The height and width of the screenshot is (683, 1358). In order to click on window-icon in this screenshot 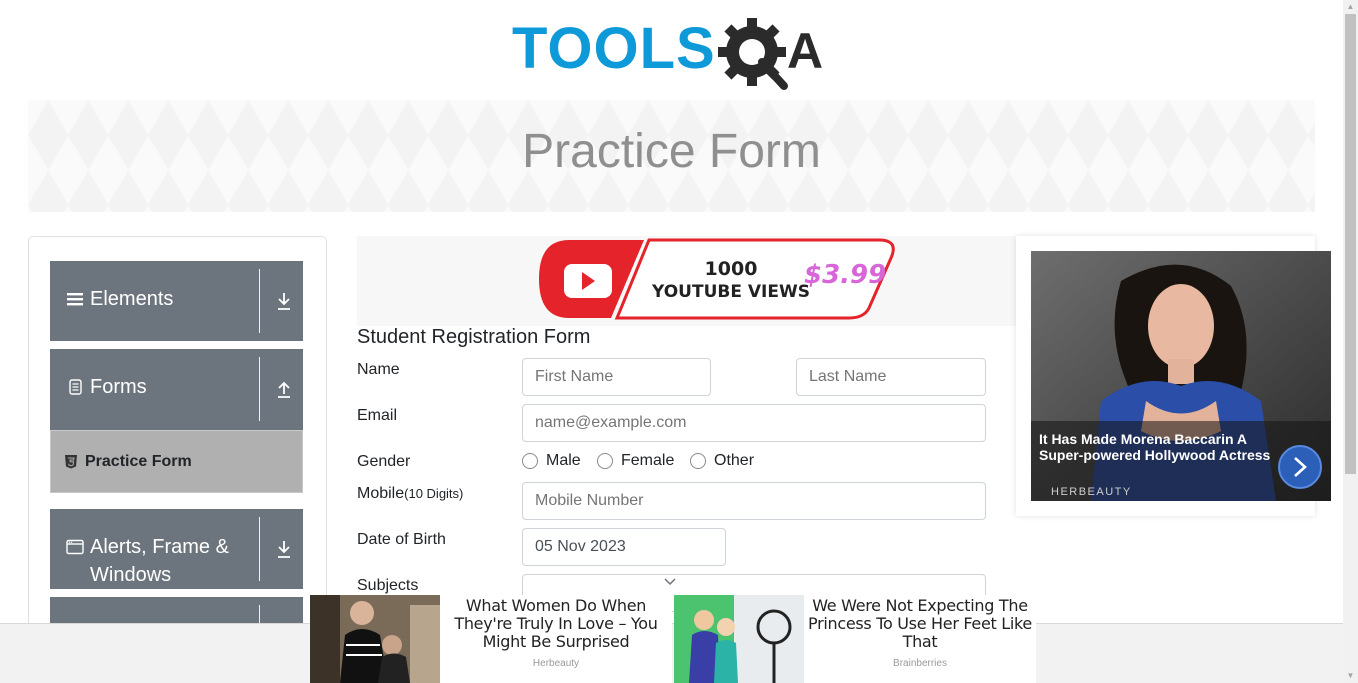, I will do `click(75, 547)`.